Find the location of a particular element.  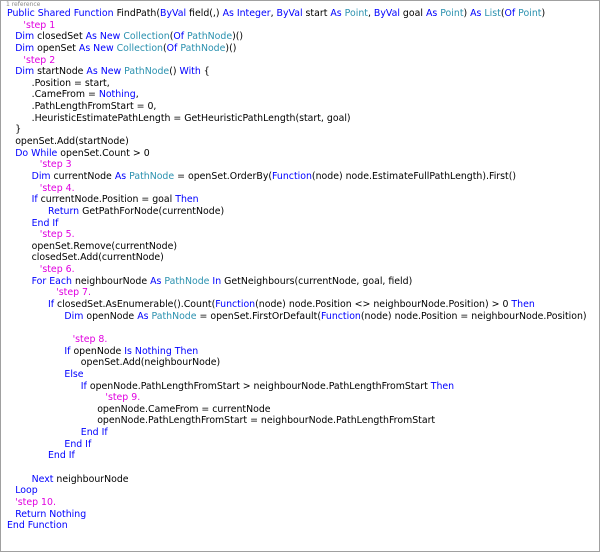

code-line: 'step 5. is located at coordinates (297, 235).